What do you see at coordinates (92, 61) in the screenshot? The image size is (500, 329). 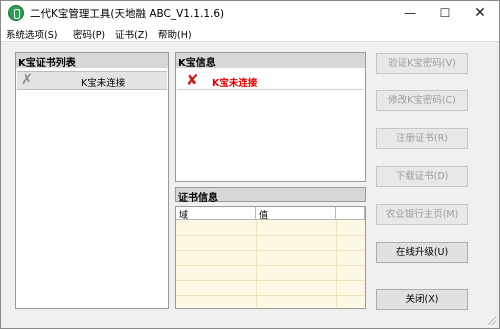 I see `cert-list-header: K宝证书列表` at bounding box center [92, 61].